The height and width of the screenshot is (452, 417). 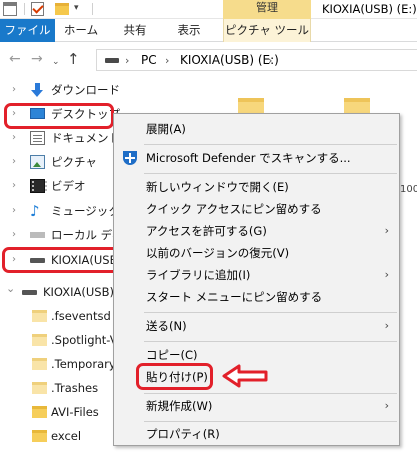 I want to click on menu-item-restore-previous: 以前のバージョンの復元(V), so click(x=256, y=253).